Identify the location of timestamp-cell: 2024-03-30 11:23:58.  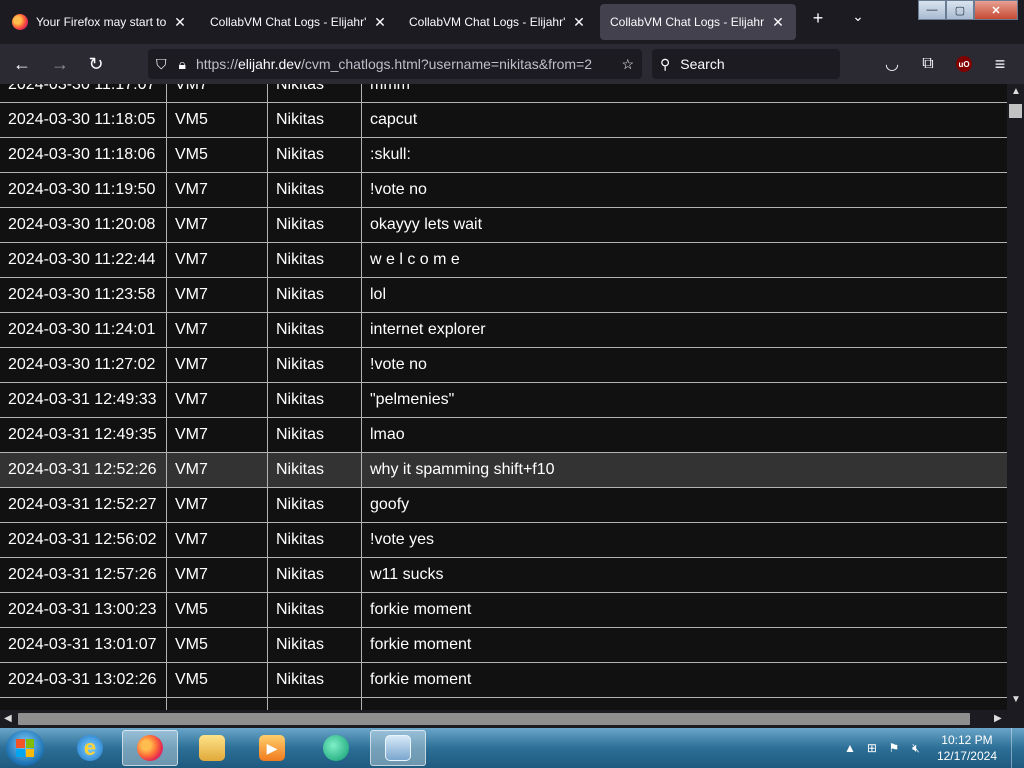
(83, 295).